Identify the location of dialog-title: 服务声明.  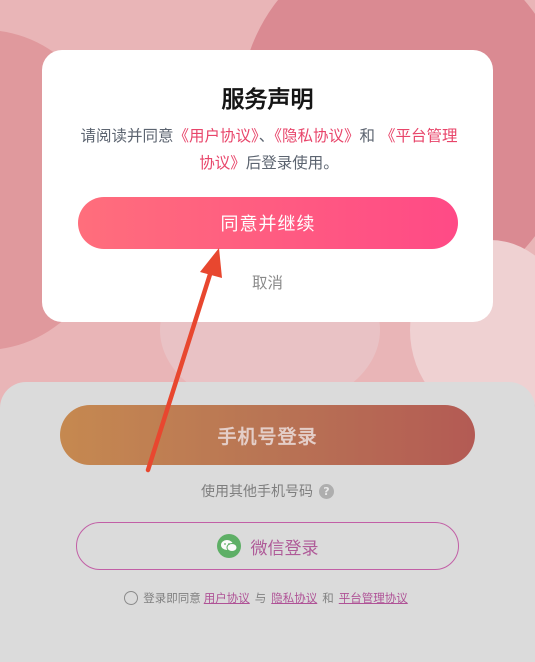
(267, 100).